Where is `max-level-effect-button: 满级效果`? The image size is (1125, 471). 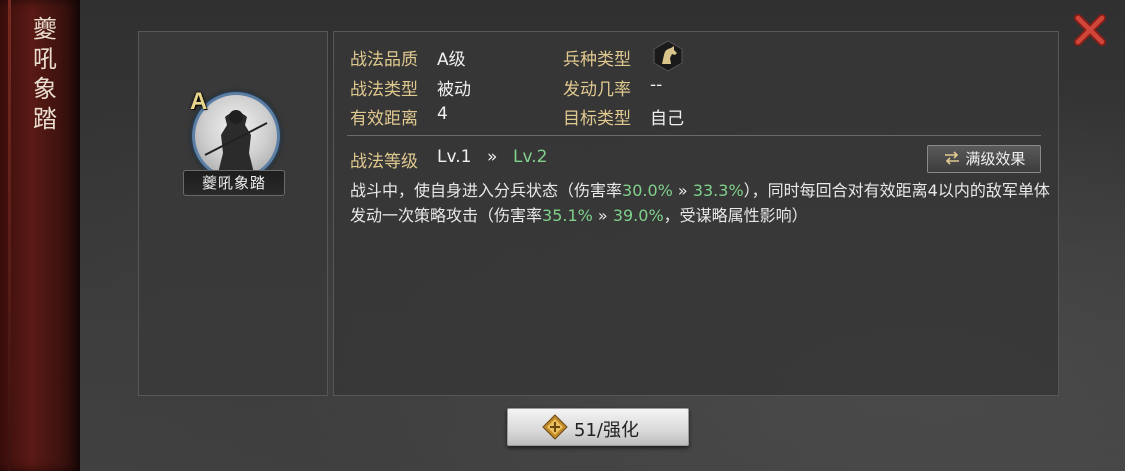
max-level-effect-button: 满级效果 is located at coordinates (984, 159).